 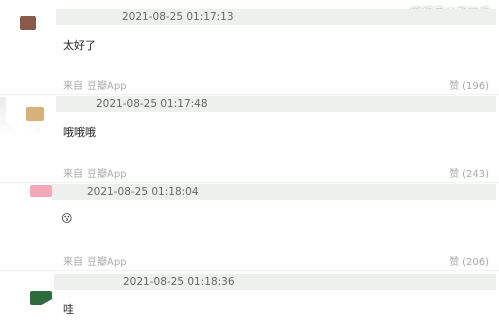 What do you see at coordinates (152, 104) in the screenshot?
I see `comment-timestamp: 2021-08-25 01:17:48` at bounding box center [152, 104].